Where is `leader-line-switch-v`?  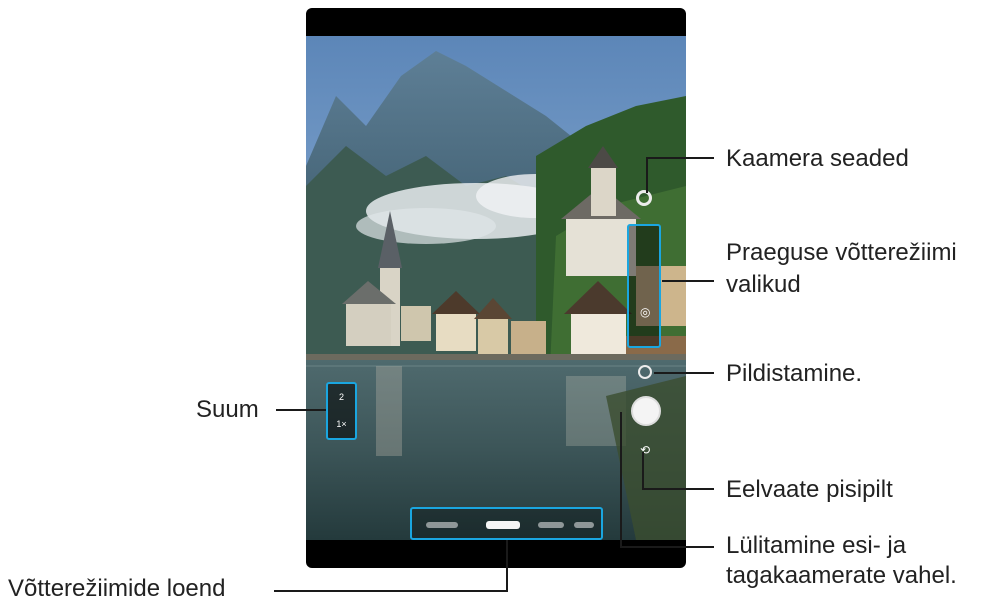 leader-line-switch-v is located at coordinates (621, 480).